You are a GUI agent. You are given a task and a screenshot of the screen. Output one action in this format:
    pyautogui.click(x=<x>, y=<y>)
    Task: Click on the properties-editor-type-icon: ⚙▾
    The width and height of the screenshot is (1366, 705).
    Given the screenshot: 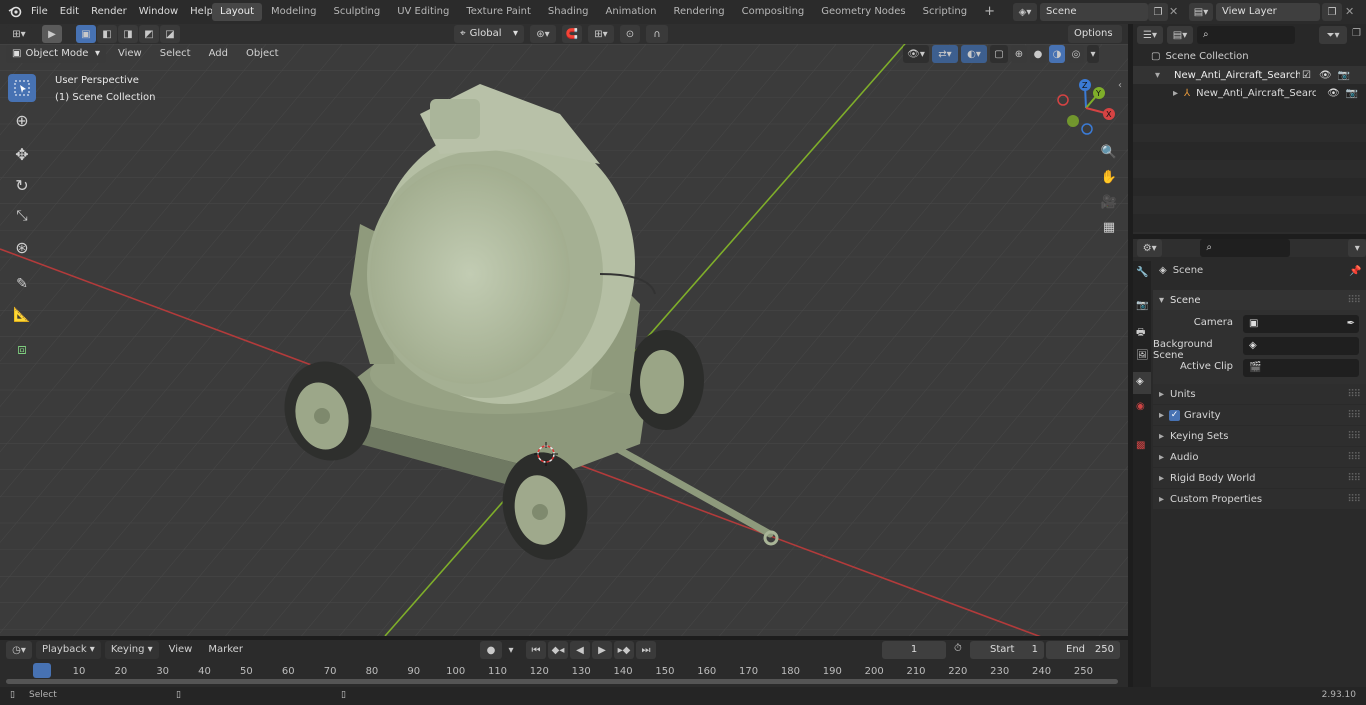 What is the action you would take?
    pyautogui.click(x=1150, y=248)
    